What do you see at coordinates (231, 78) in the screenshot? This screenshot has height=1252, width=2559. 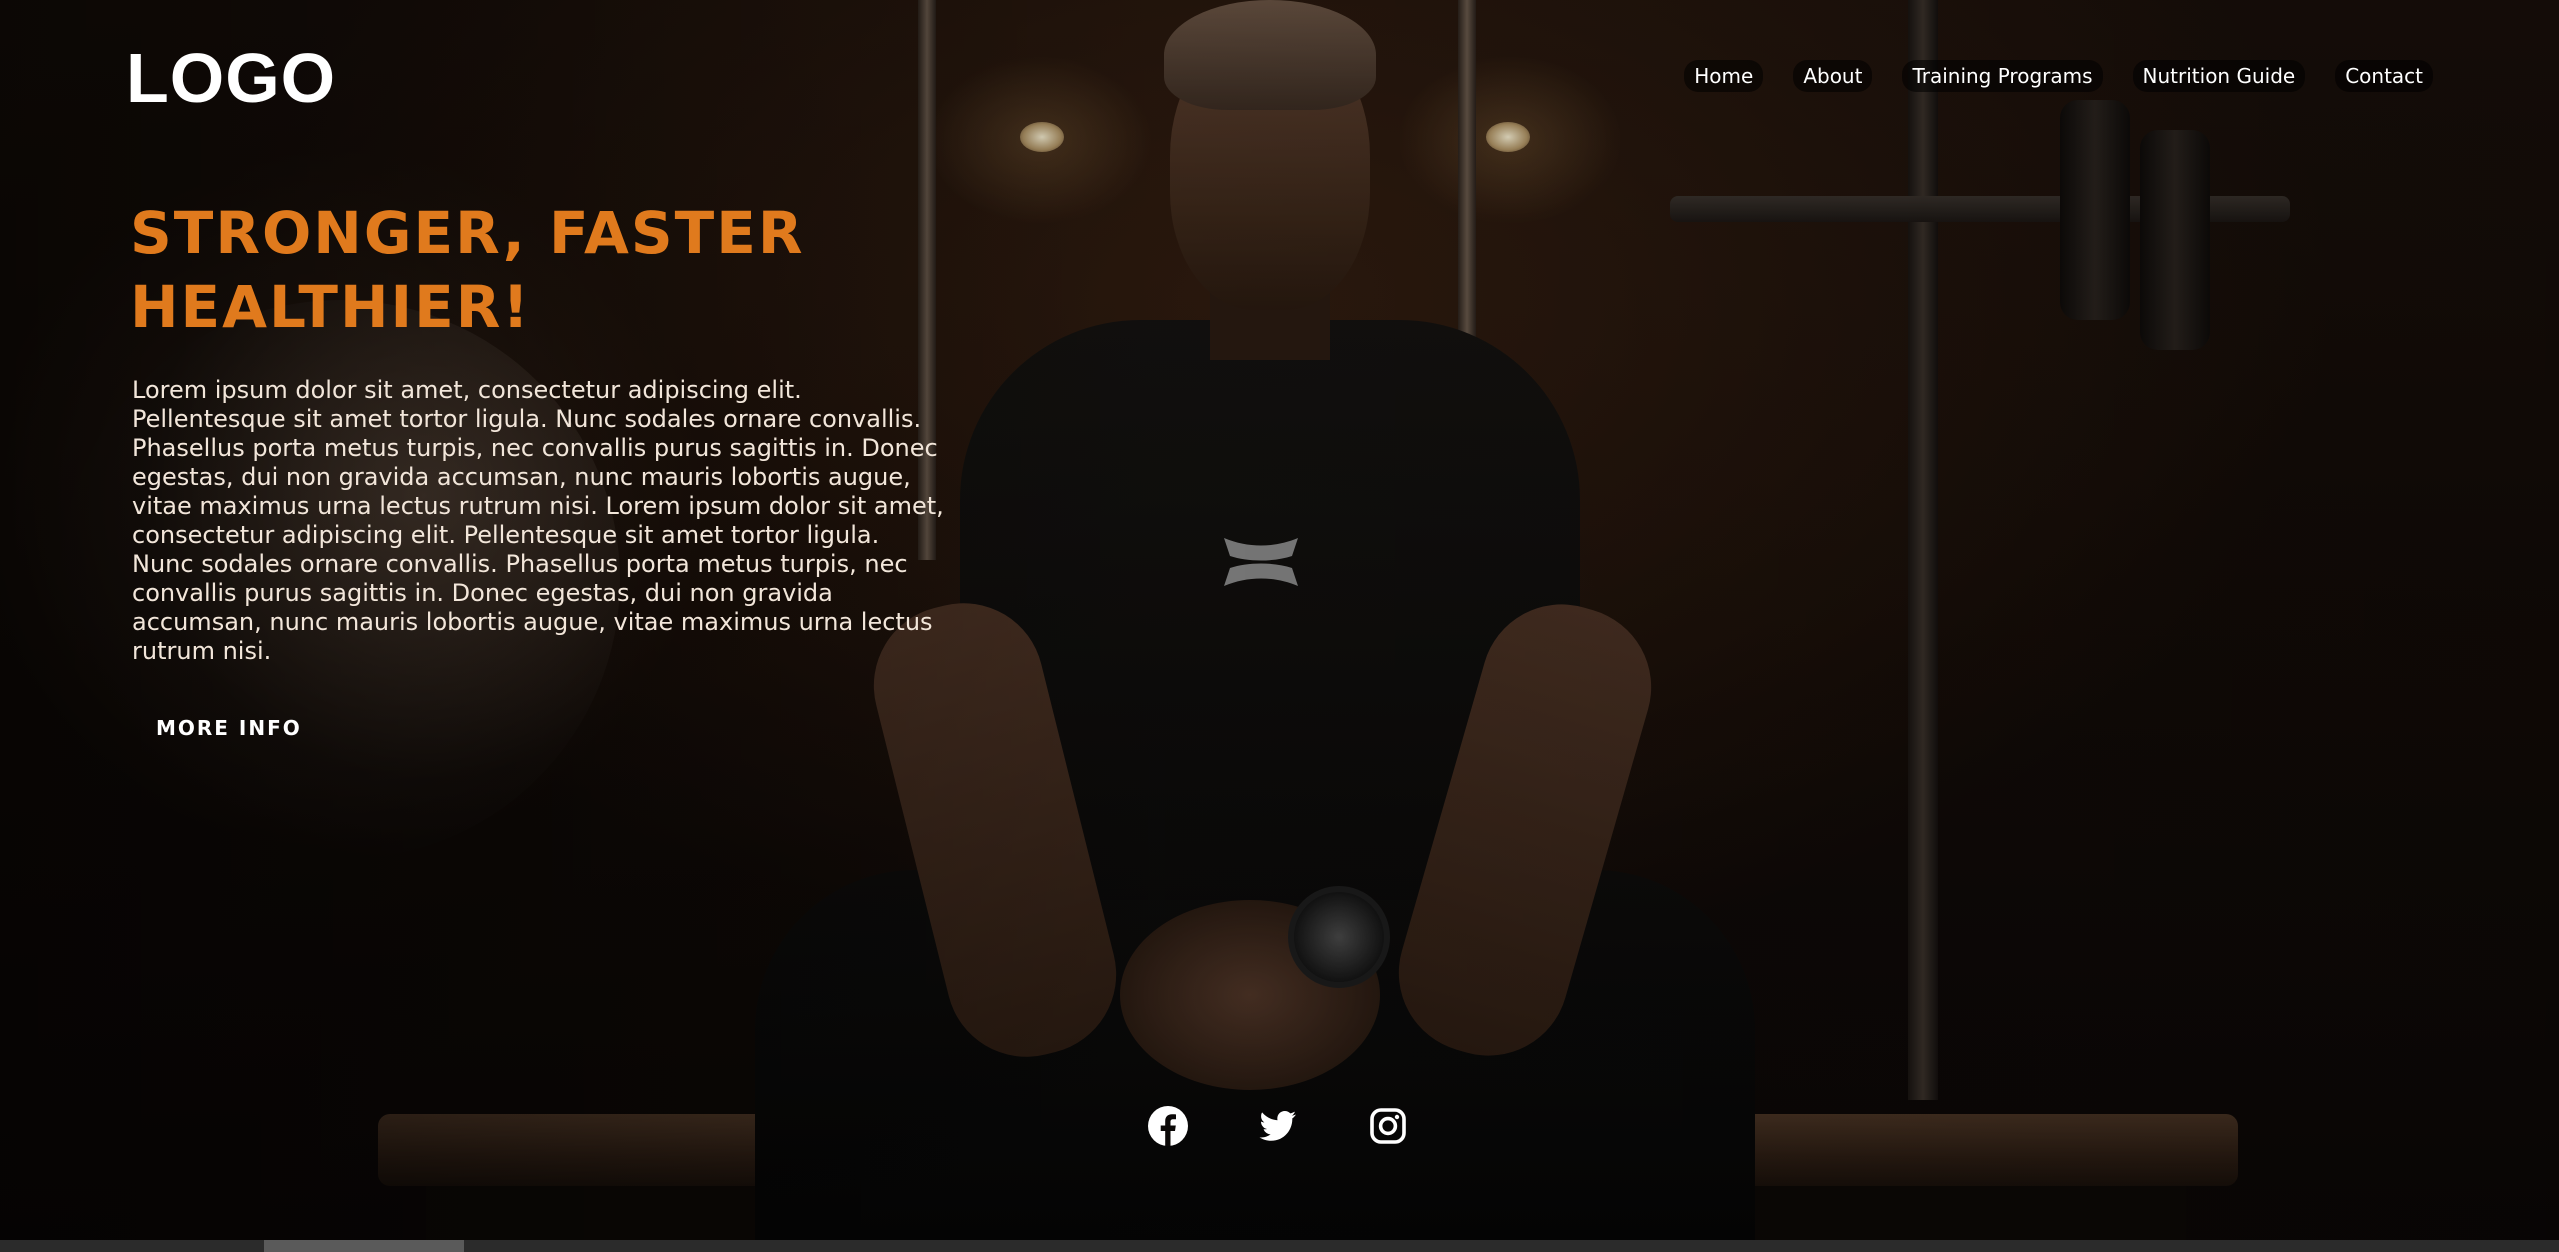 I see `site-logo: LOGO` at bounding box center [231, 78].